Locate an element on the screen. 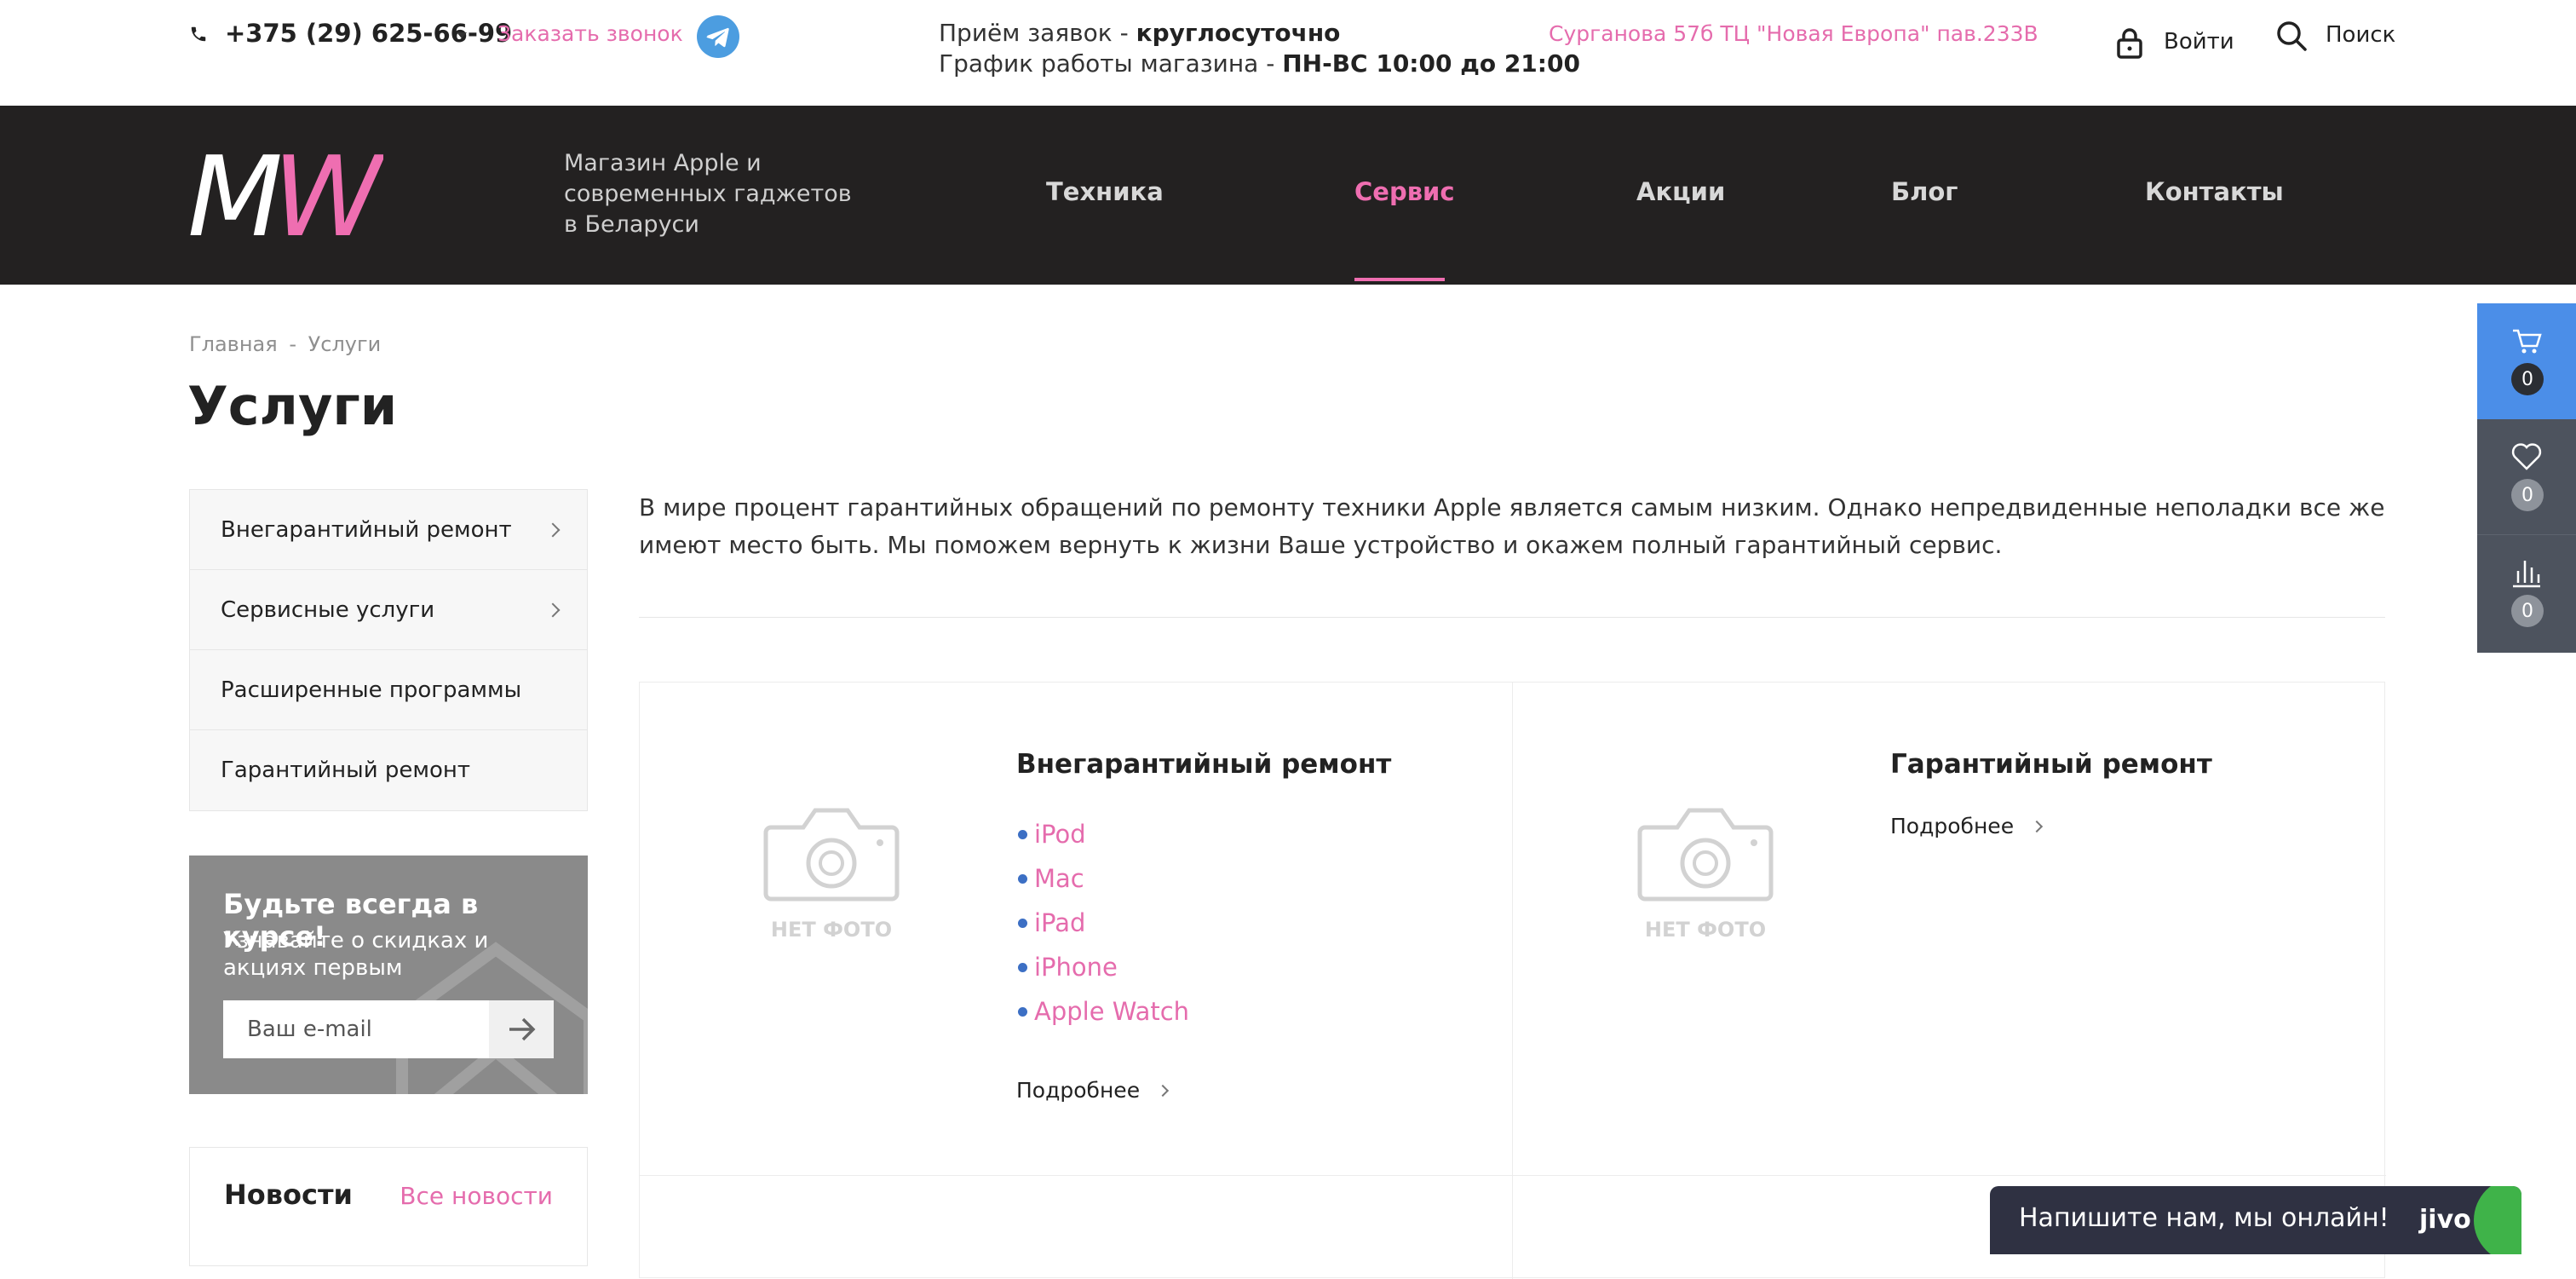  subscribe-text: Узнавайте о скидках и акциях первым is located at coordinates (356, 954).